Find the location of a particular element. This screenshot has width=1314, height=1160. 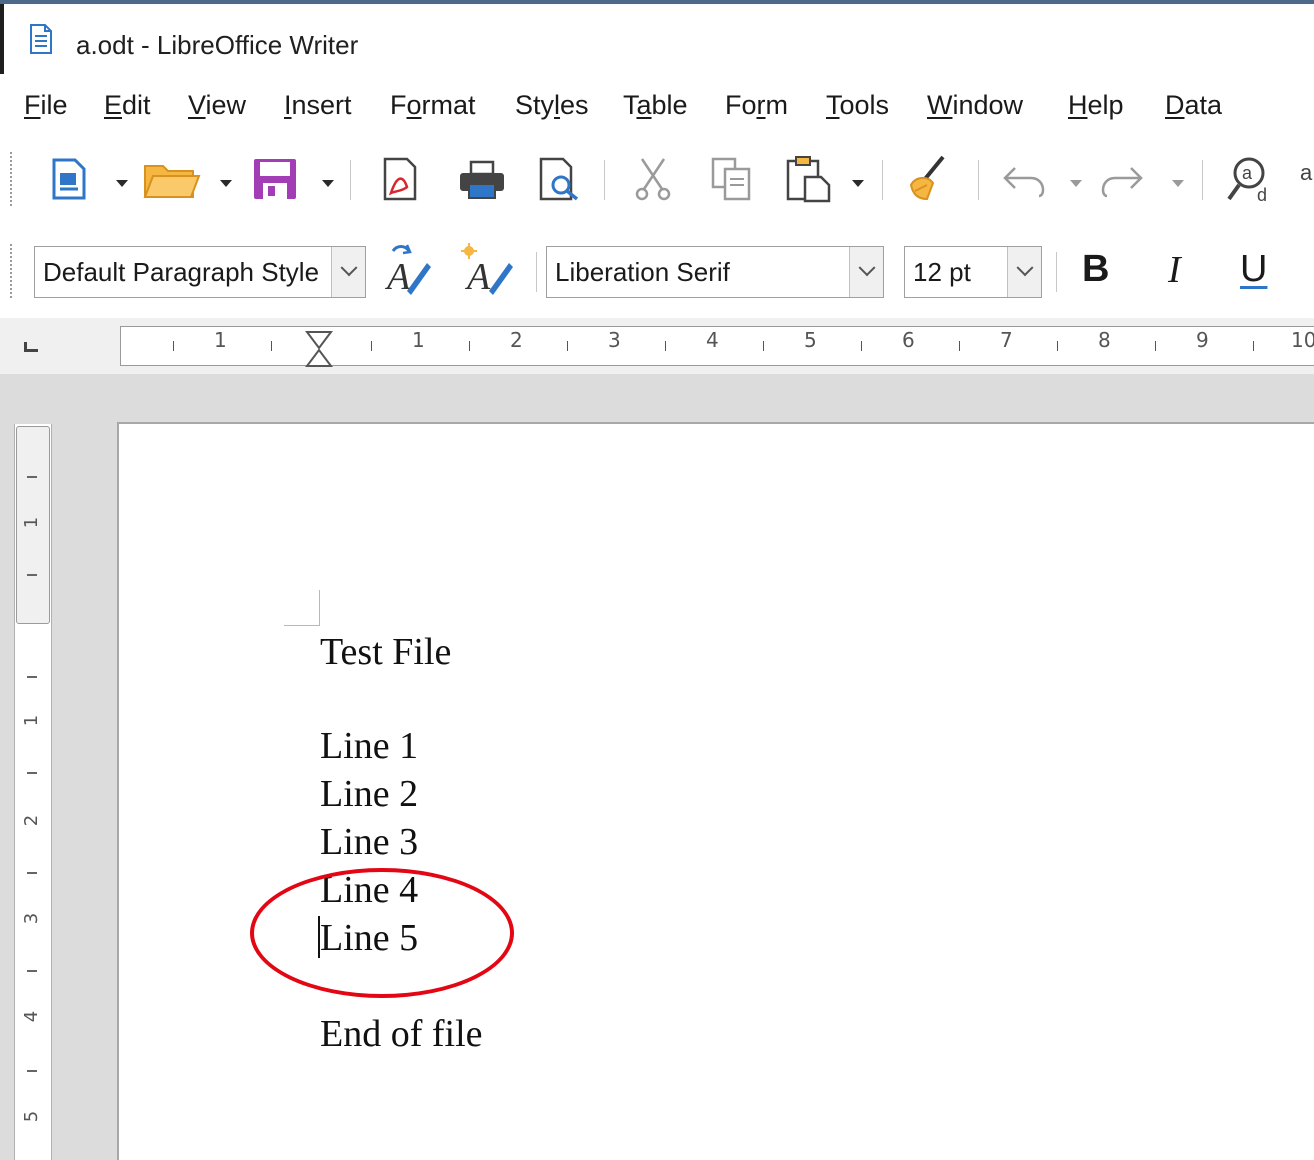

new-document-icon is located at coordinates (69, 179).